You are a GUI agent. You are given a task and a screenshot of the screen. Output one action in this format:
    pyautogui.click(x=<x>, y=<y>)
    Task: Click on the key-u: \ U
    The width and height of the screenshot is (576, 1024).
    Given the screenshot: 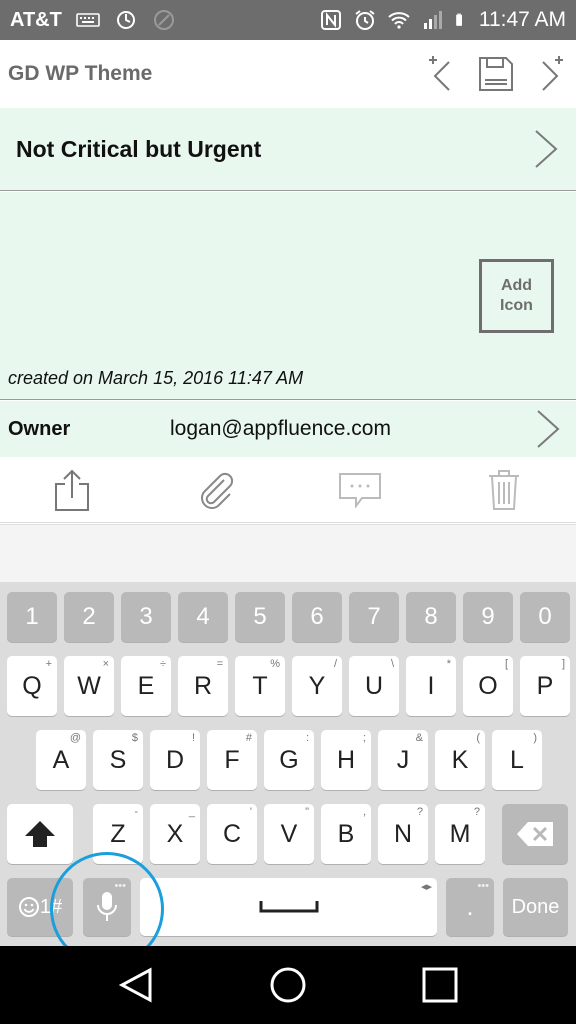 What is the action you would take?
    pyautogui.click(x=374, y=686)
    